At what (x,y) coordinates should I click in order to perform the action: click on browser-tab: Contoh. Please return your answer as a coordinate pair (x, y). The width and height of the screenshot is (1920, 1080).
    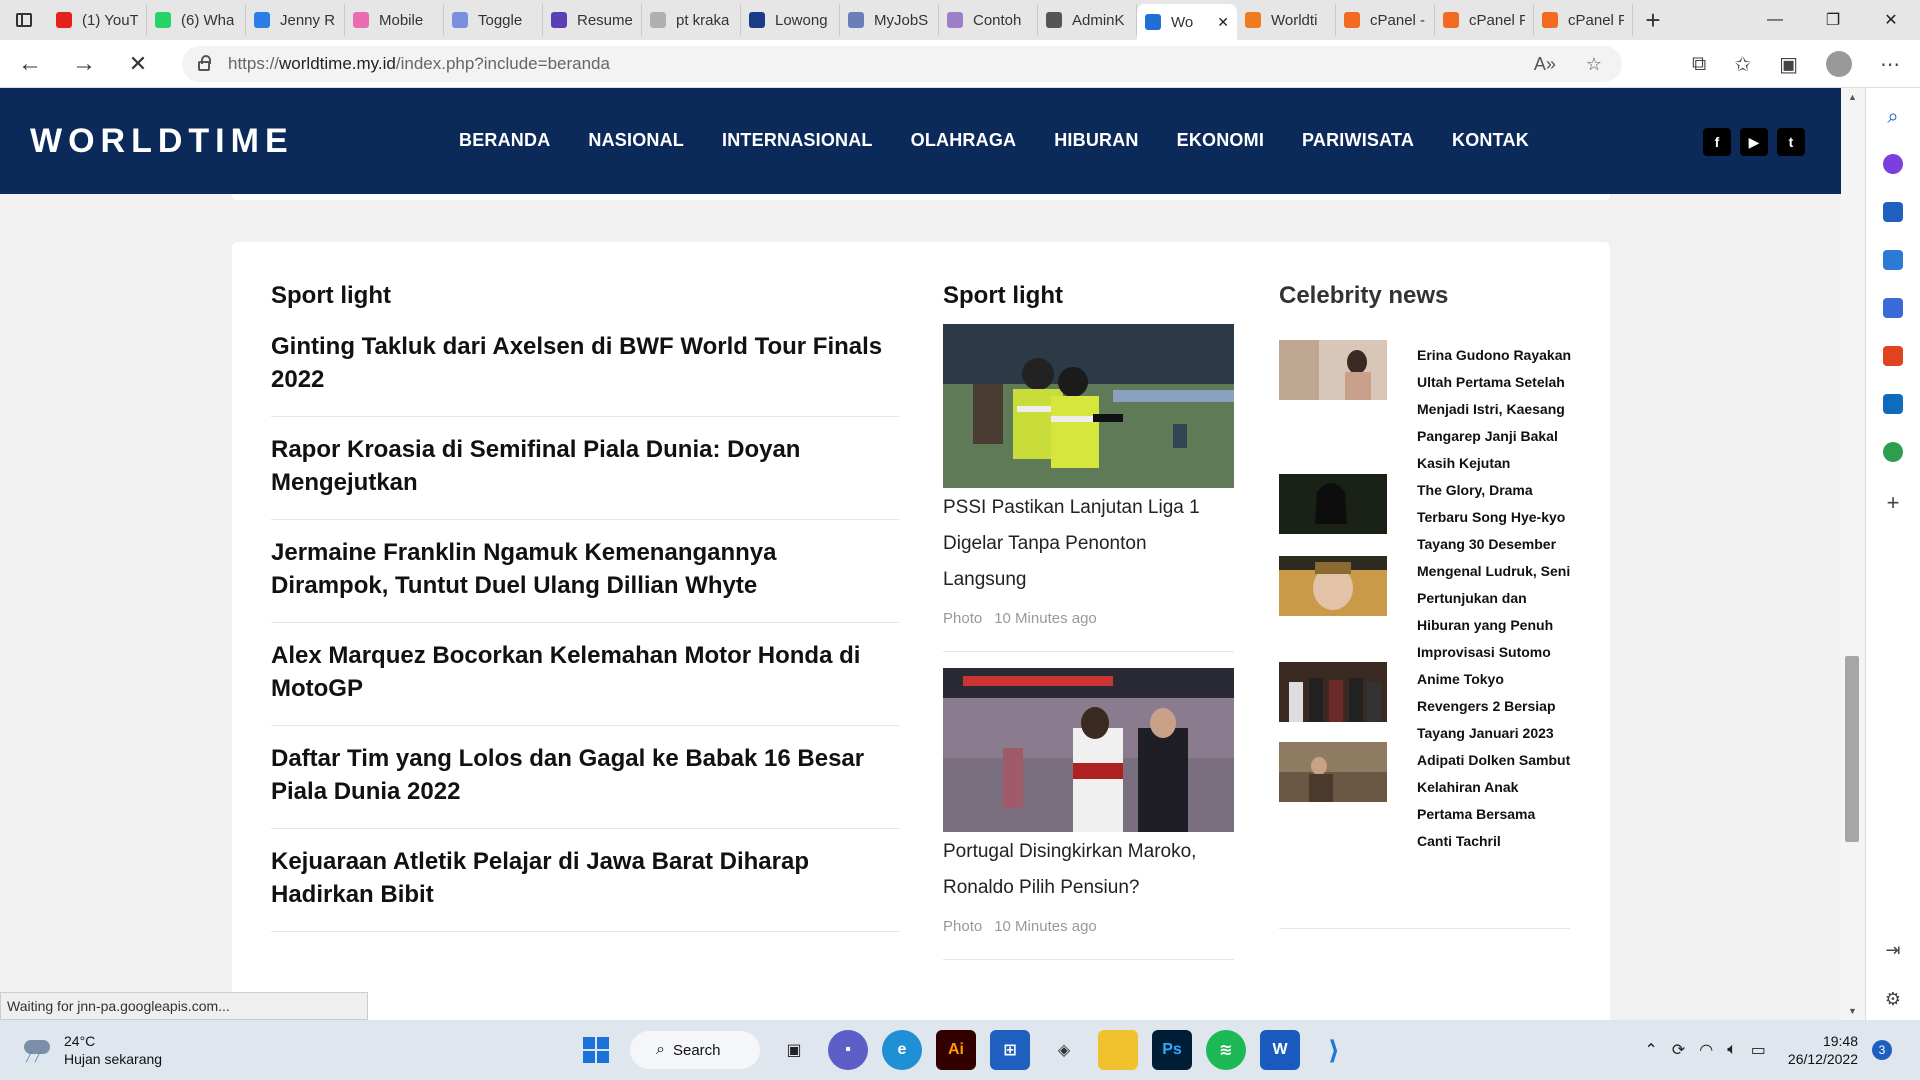
    Looking at the image, I should click on (988, 20).